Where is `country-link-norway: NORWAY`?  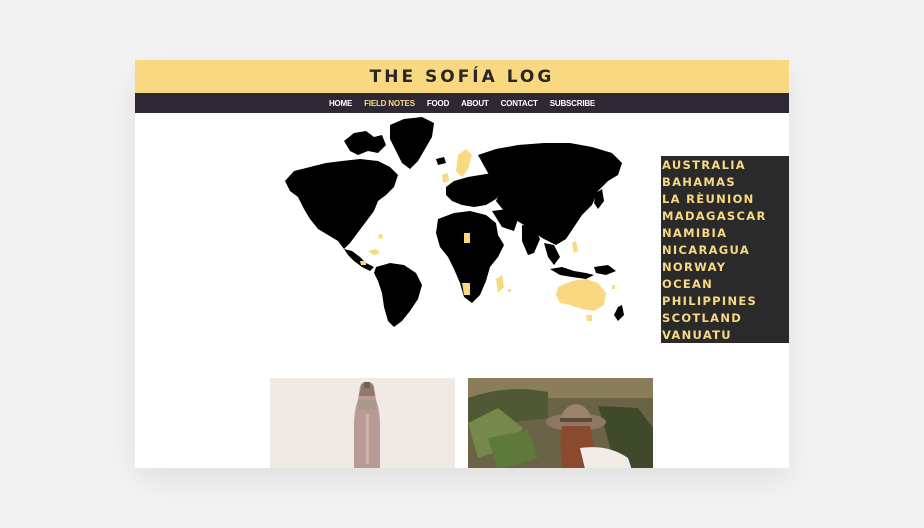
country-link-norway: NORWAY is located at coordinates (725, 267).